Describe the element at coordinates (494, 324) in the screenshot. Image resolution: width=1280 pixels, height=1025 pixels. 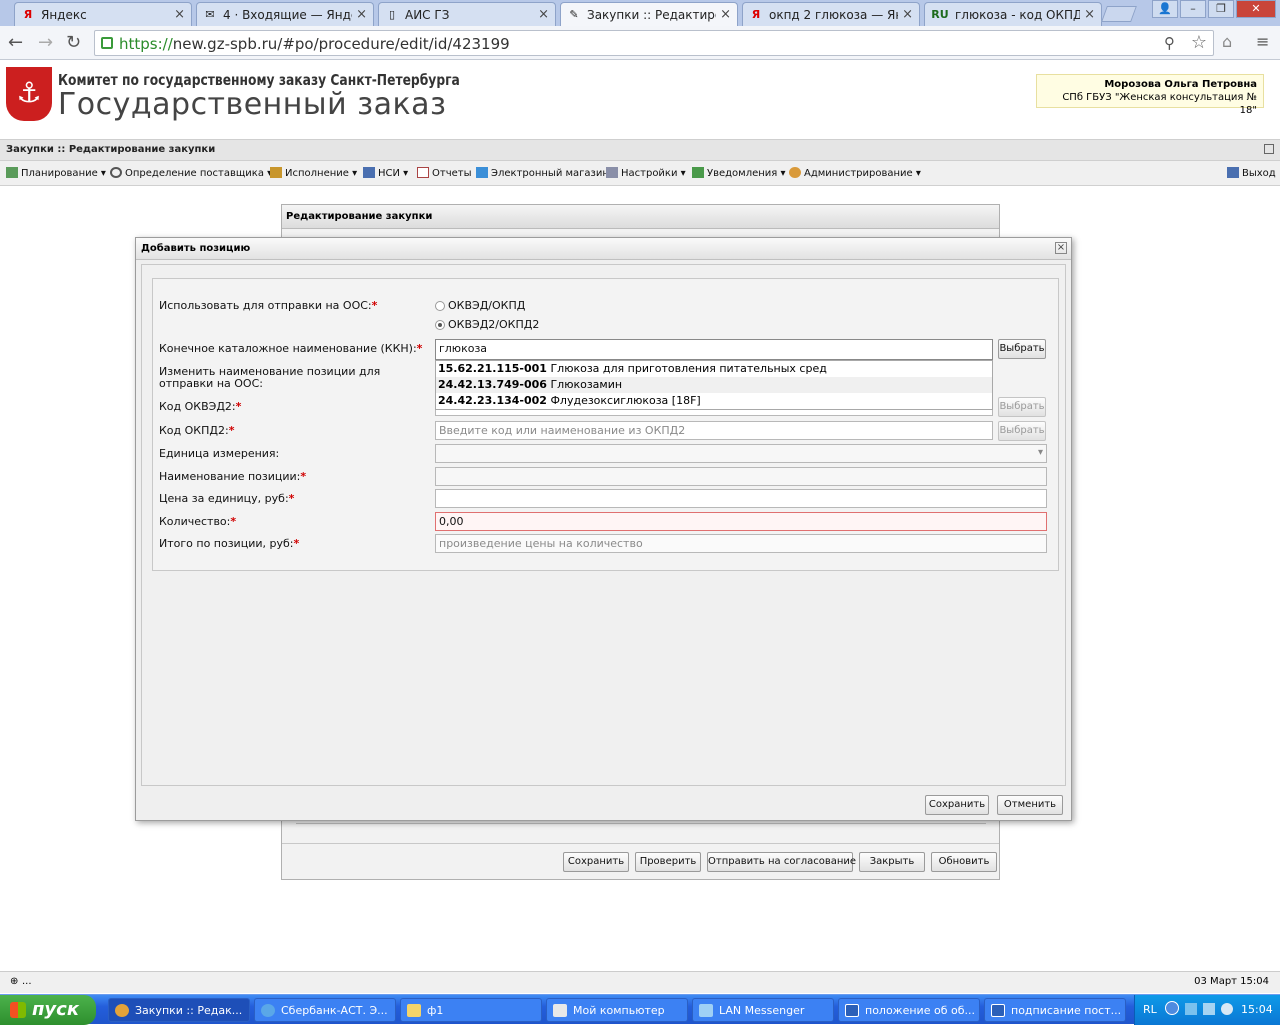
I see `radio-label: ОКВЭД2/ОКПД2` at that location.